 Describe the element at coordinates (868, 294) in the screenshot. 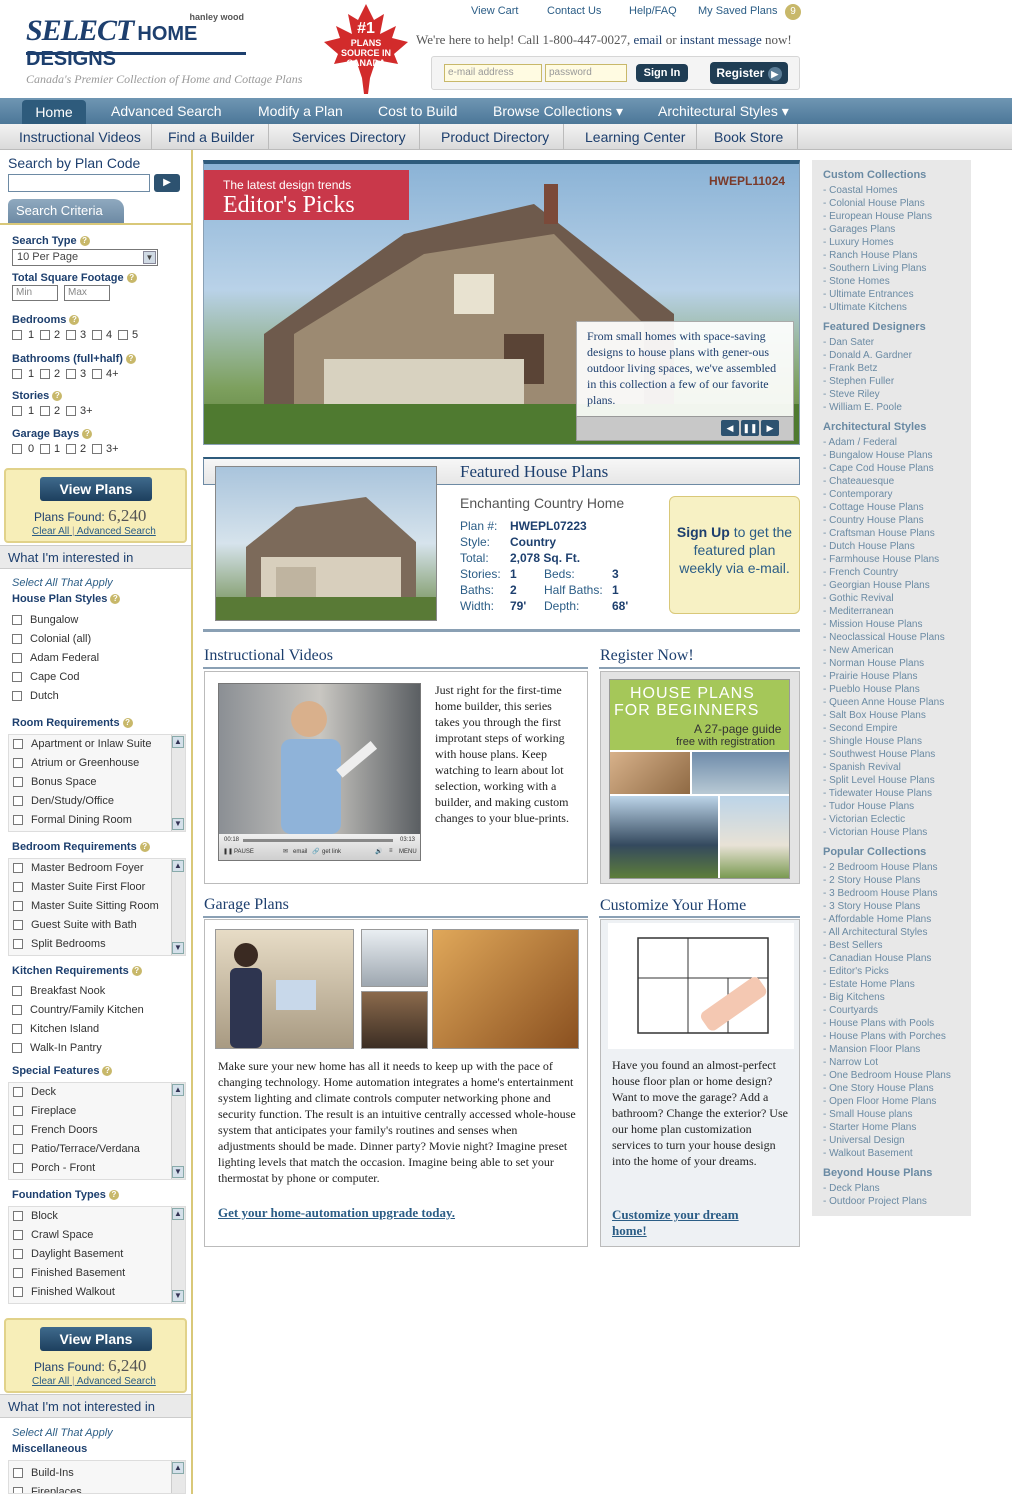

I see `custom-link: - Ultimate Entrances` at that location.